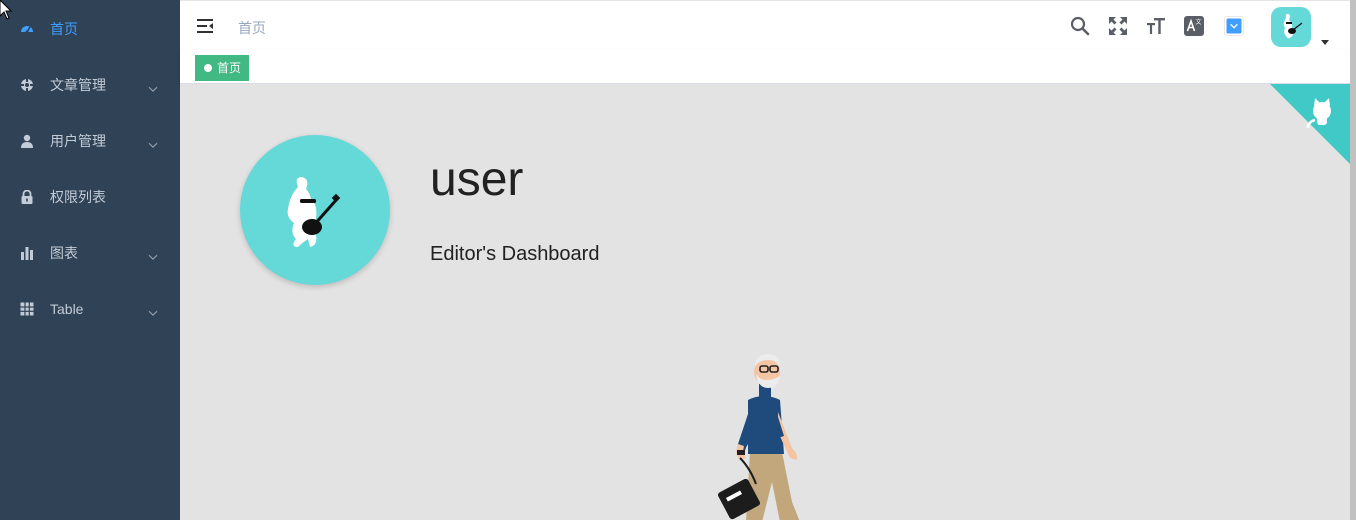 The image size is (1356, 520). Describe the element at coordinates (477, 179) in the screenshot. I see `user-name: user` at that location.